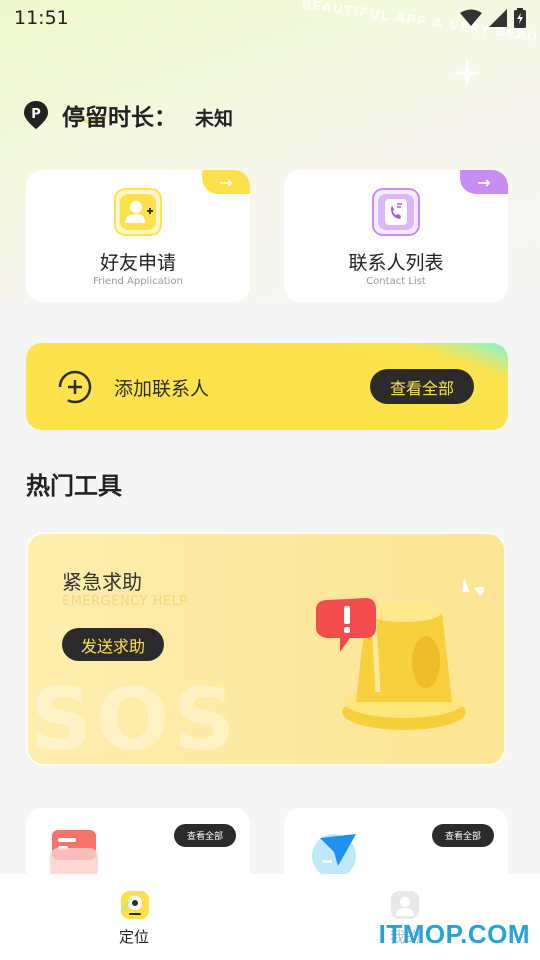 The width and height of the screenshot is (540, 960). I want to click on hot-tools-title: 热门工具, so click(74, 486).